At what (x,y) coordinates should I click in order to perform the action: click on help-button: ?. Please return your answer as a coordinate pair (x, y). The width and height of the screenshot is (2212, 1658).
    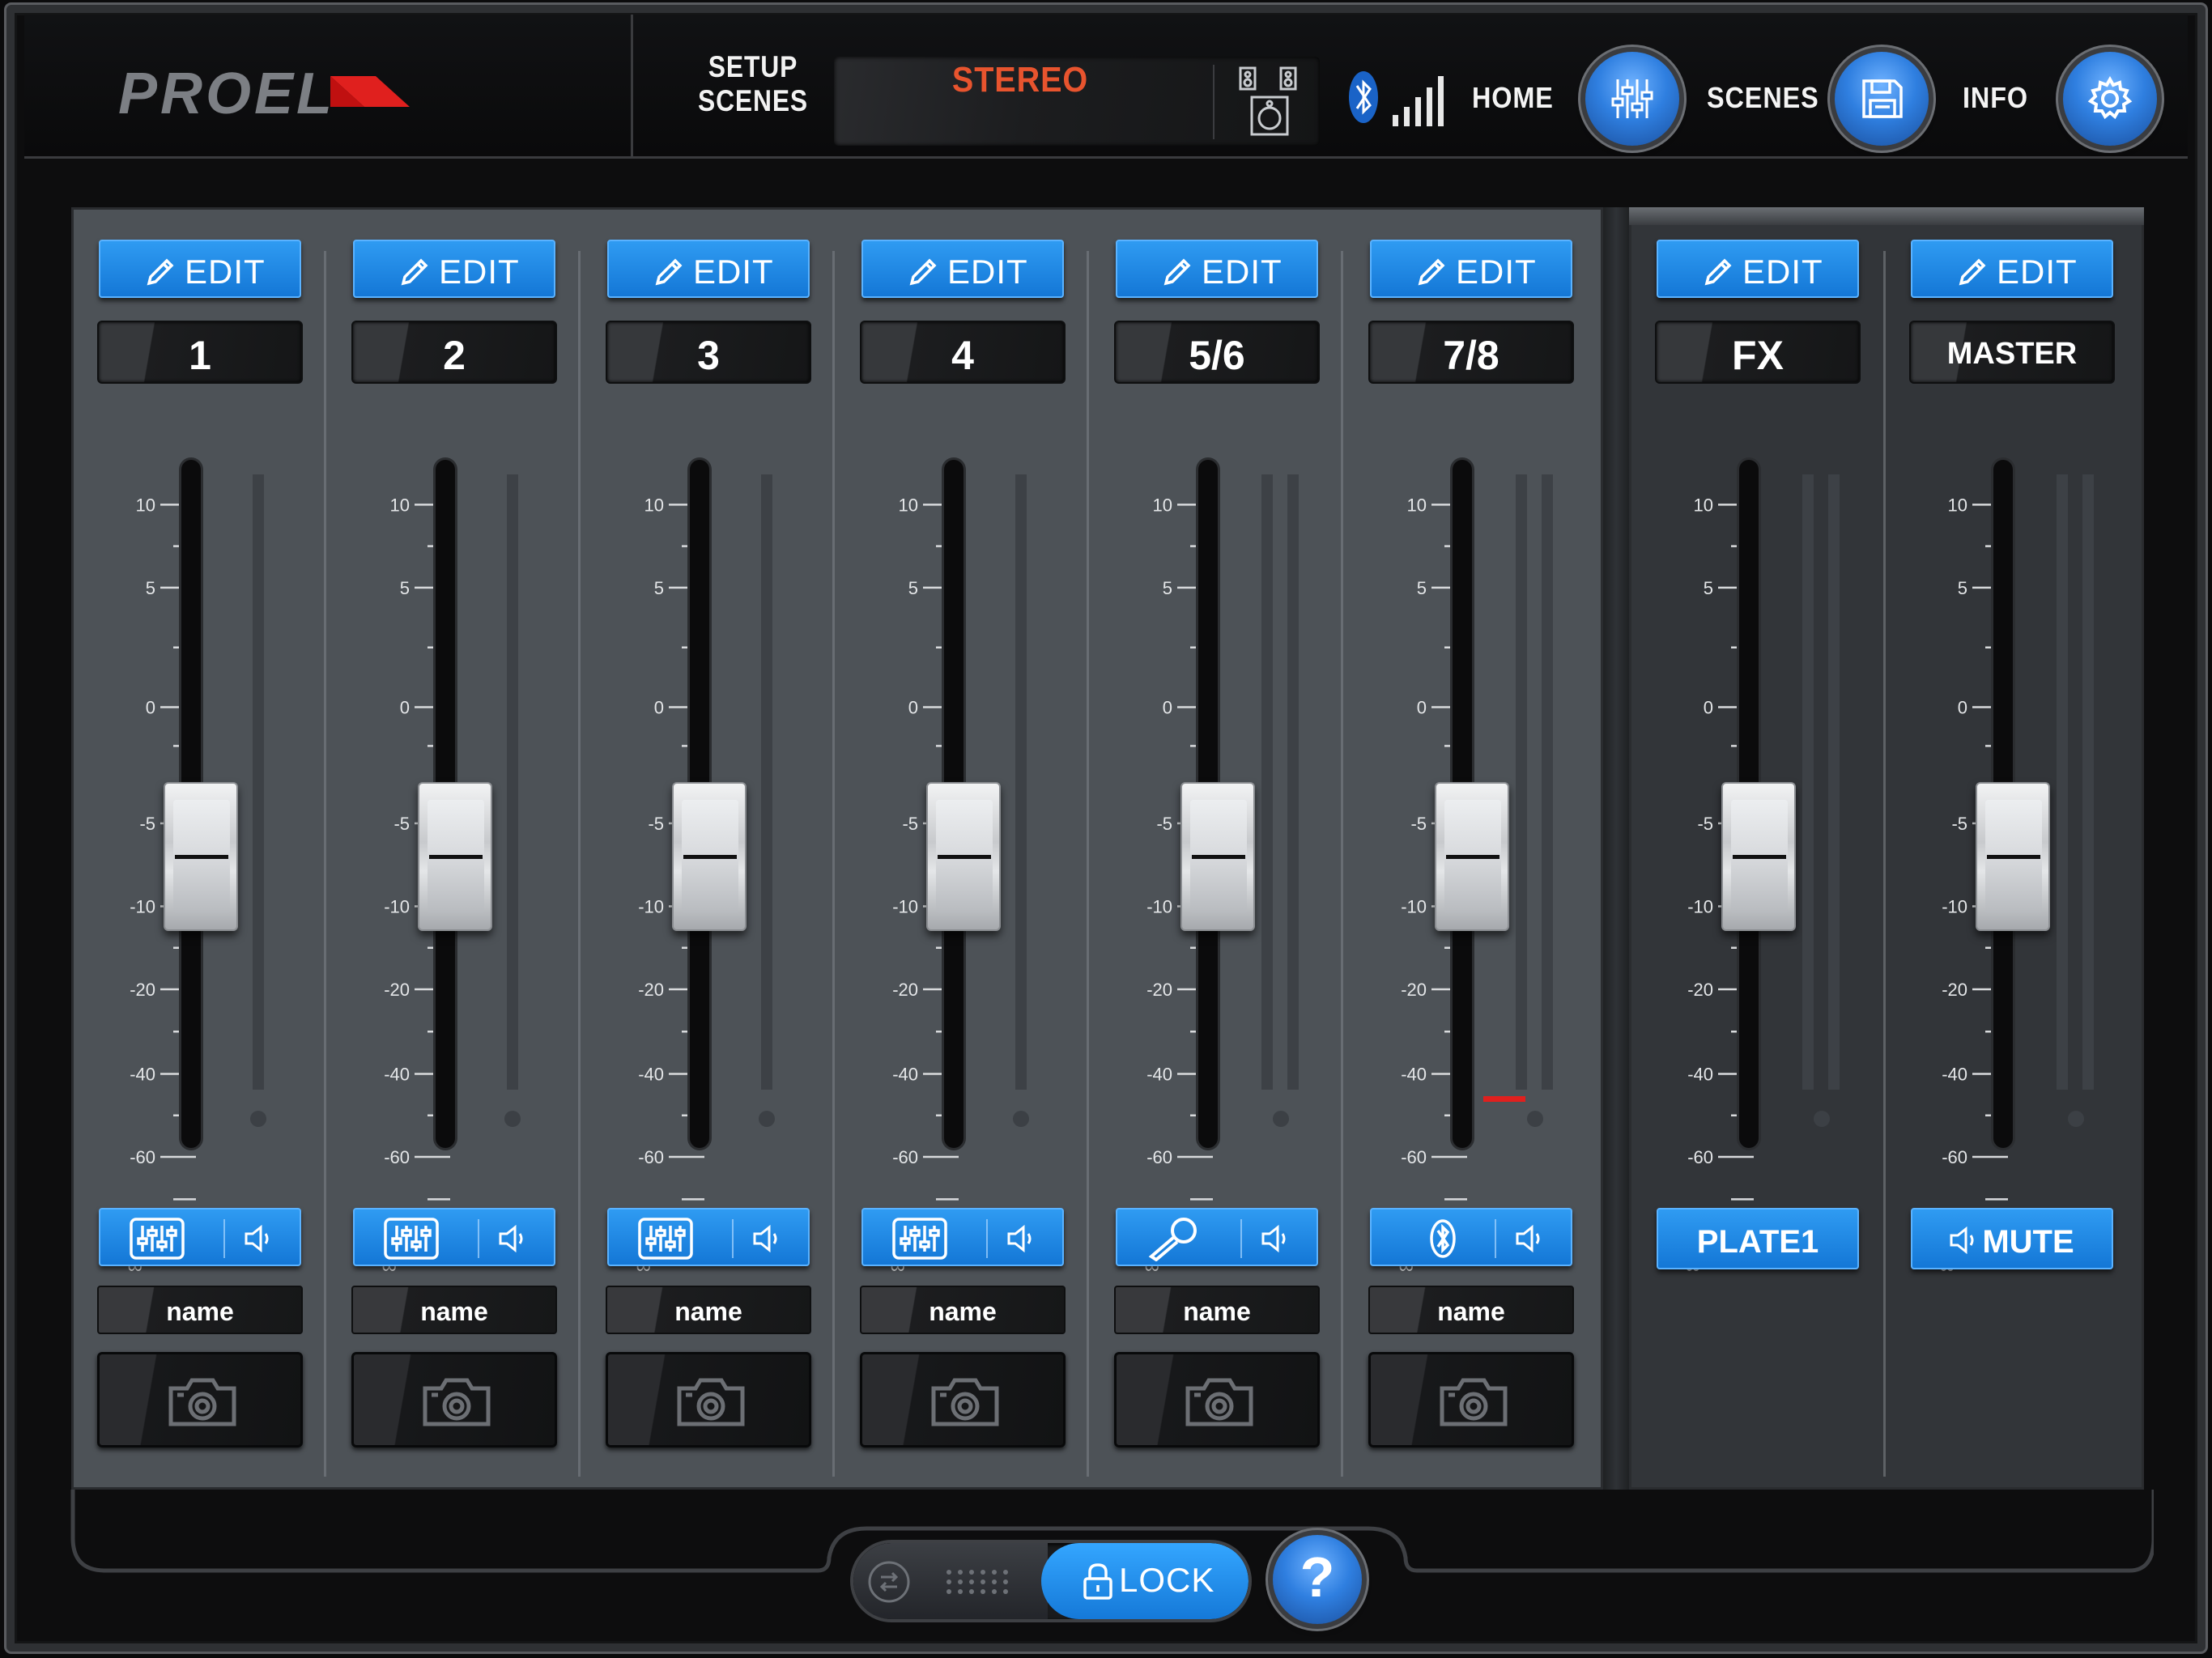
    Looking at the image, I should click on (1318, 1579).